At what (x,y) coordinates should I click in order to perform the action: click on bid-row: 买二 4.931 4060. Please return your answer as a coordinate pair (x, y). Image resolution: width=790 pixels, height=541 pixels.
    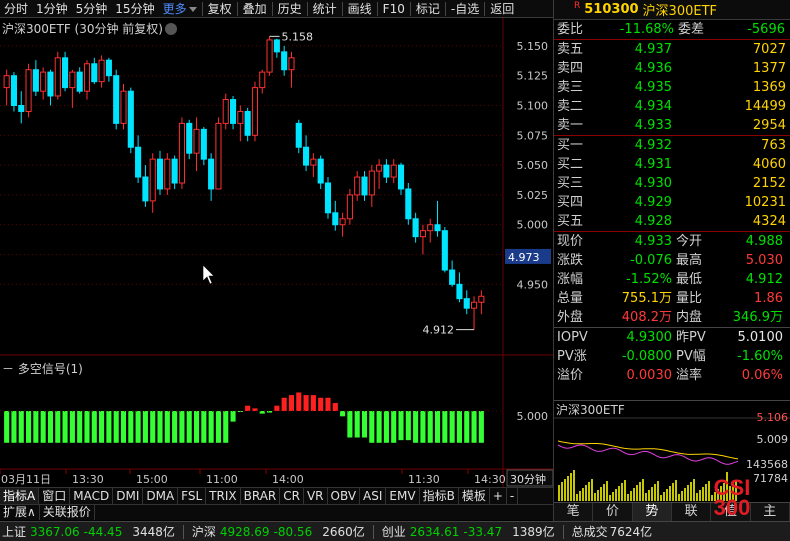
    Looking at the image, I should click on (672, 164).